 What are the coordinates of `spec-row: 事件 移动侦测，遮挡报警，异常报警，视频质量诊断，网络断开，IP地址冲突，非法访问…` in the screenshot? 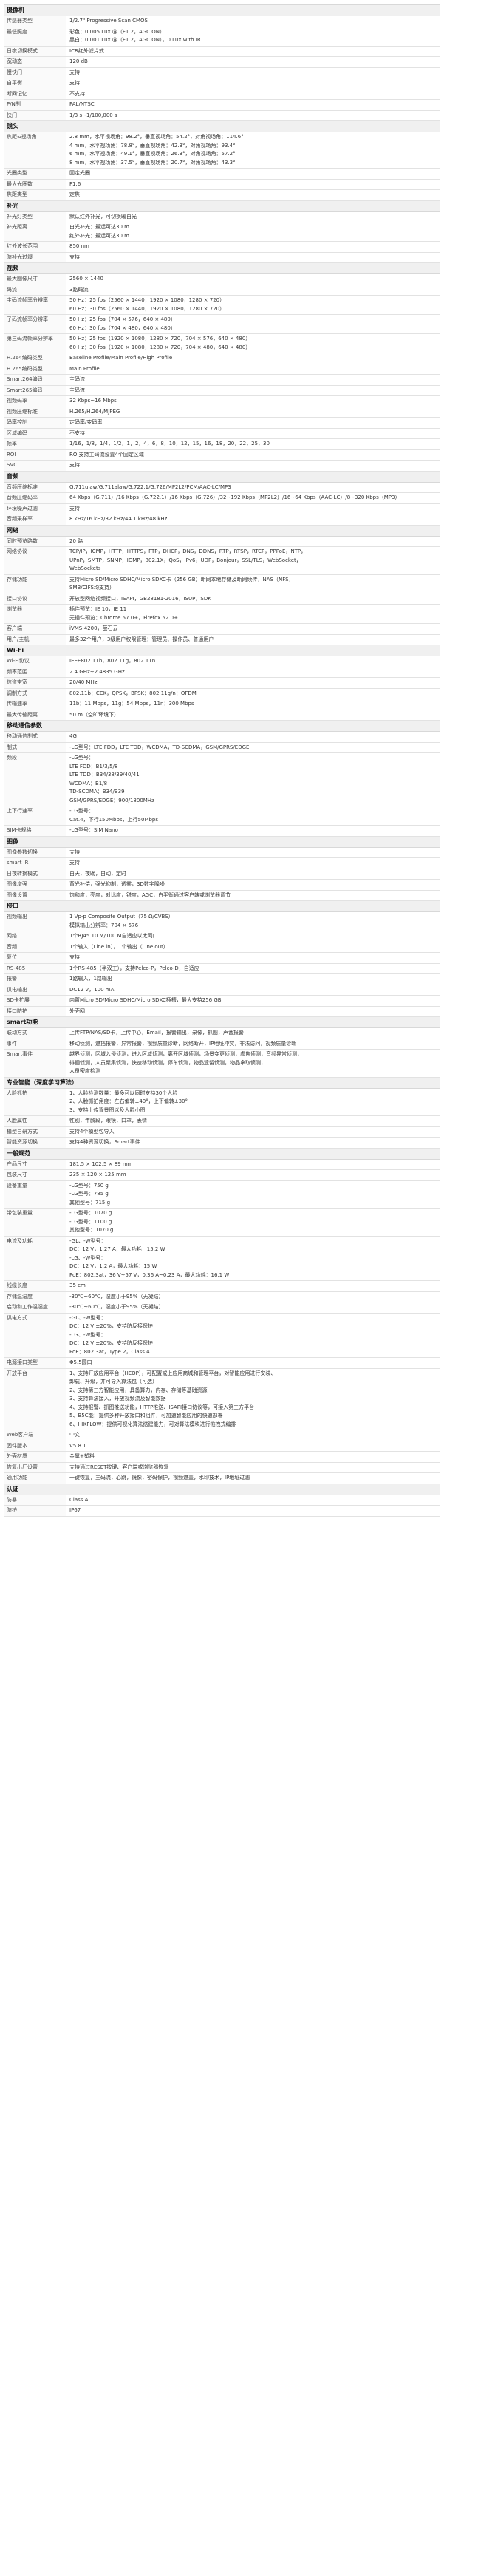 It's located at (222, 1044).